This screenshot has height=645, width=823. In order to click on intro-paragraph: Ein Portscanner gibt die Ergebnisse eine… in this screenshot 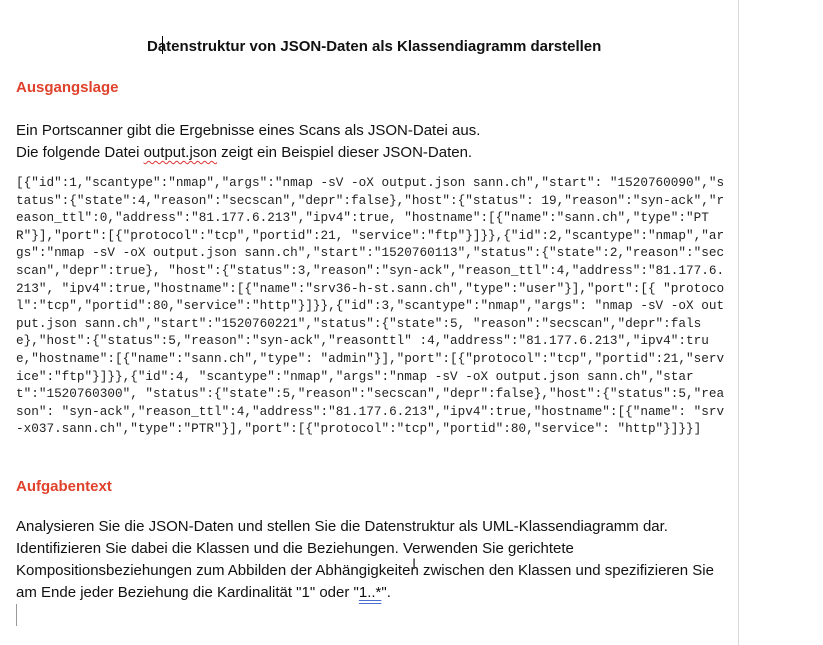, I will do `click(372, 142)`.